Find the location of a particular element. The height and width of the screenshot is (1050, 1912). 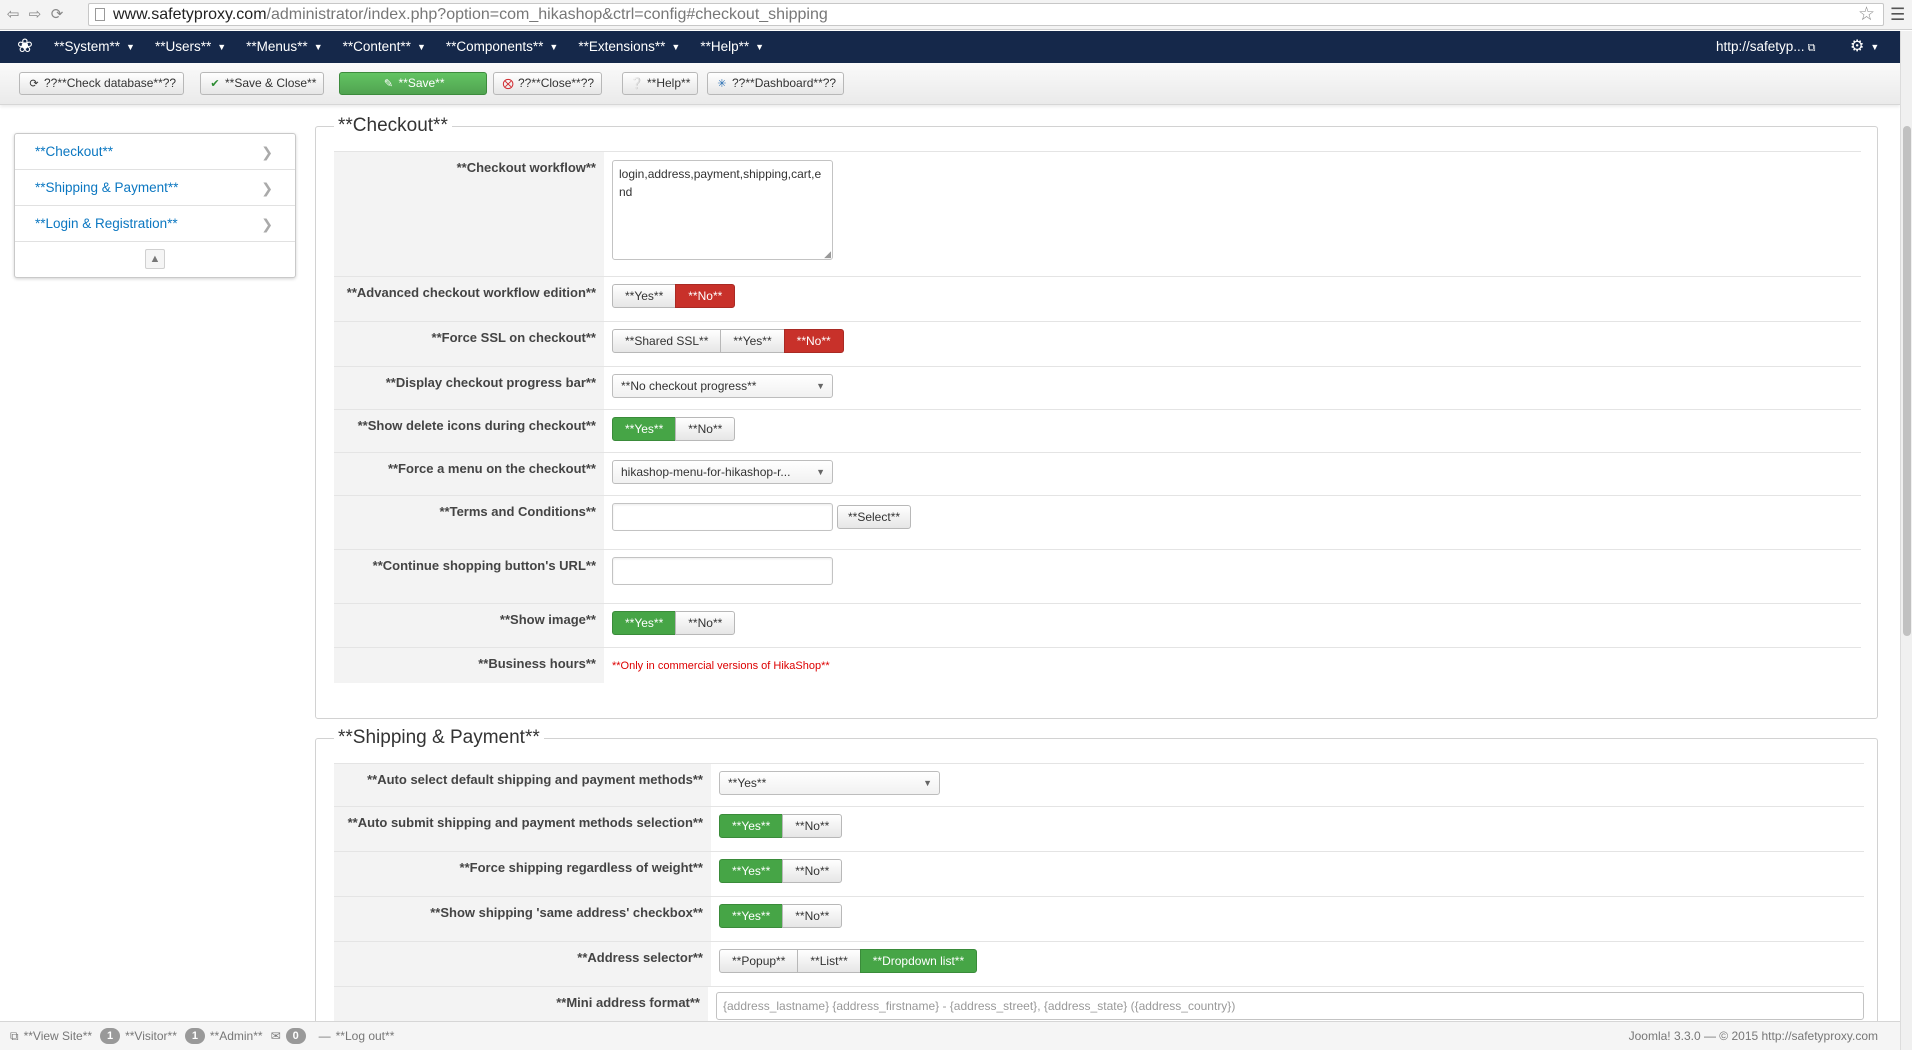

save-close-button: ✔ **Save & Close** is located at coordinates (262, 83).